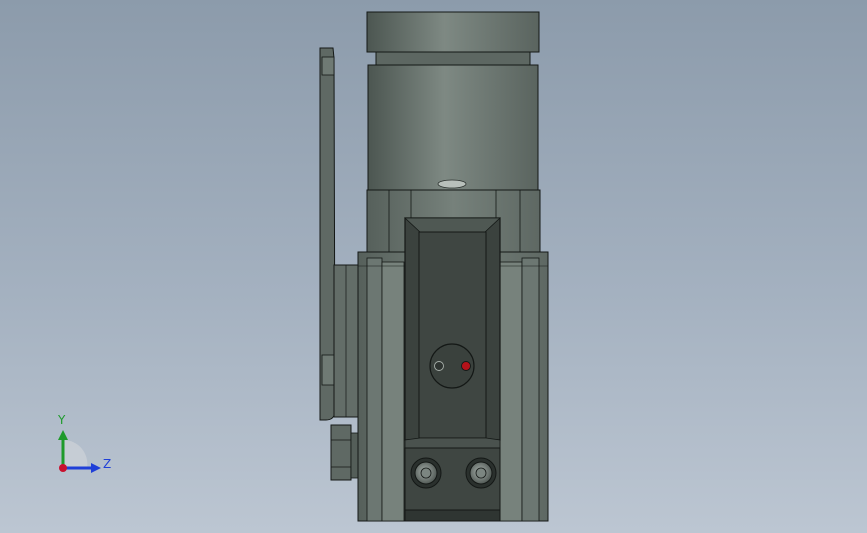  I want to click on coordinate-triad, so click(79, 451).